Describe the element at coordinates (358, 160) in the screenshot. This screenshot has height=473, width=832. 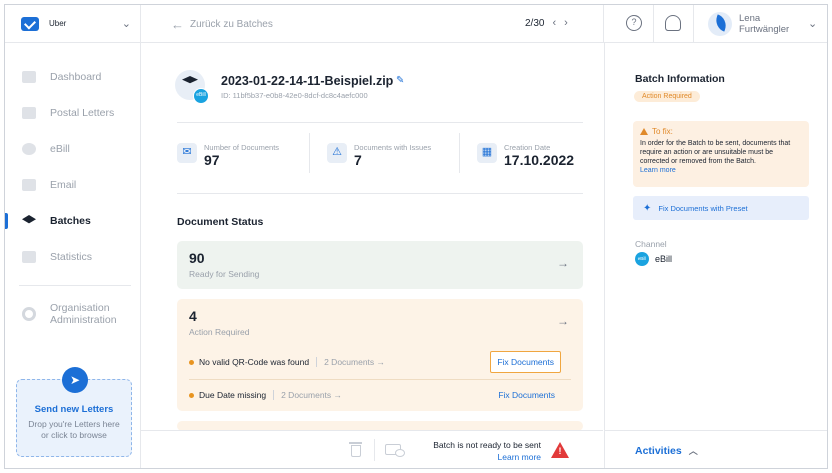
I see `stat-value: 7` at that location.